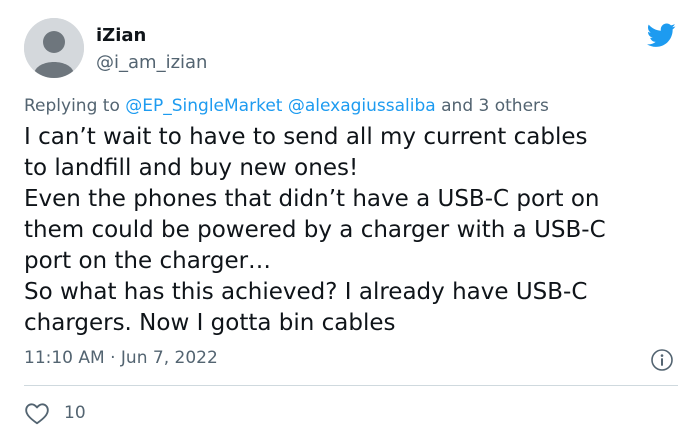 The height and width of the screenshot is (441, 700). Describe the element at coordinates (351, 385) in the screenshot. I see `divider` at that location.